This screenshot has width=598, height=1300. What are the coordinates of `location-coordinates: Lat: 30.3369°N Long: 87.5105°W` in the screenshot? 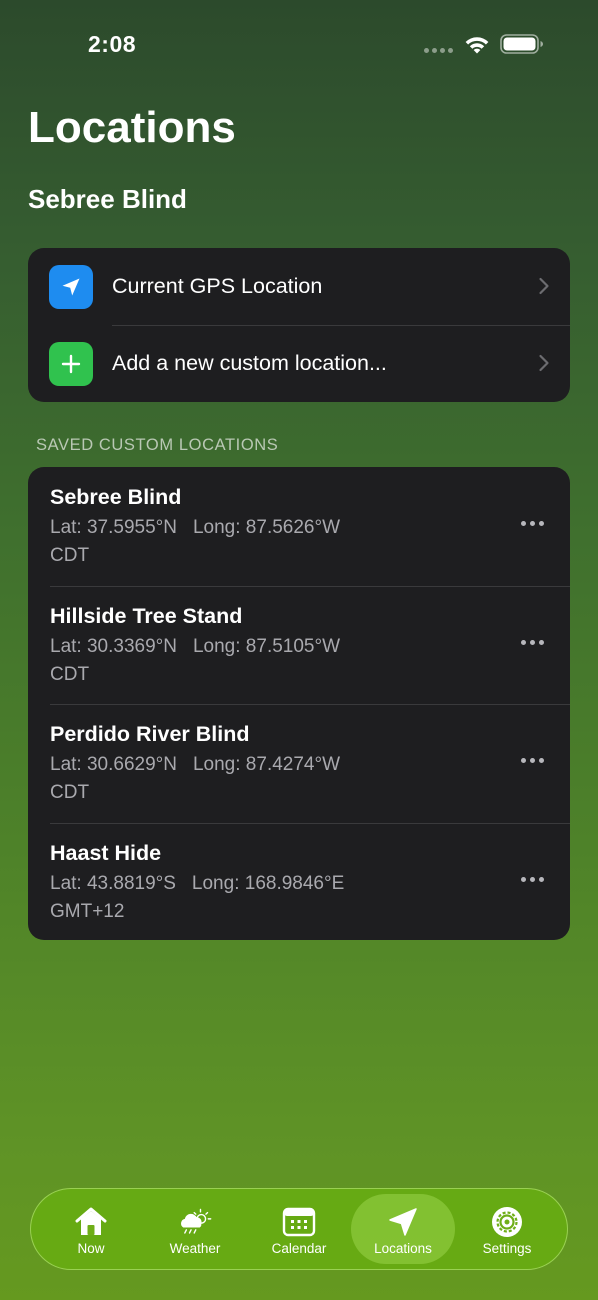 It's located at (310, 646).